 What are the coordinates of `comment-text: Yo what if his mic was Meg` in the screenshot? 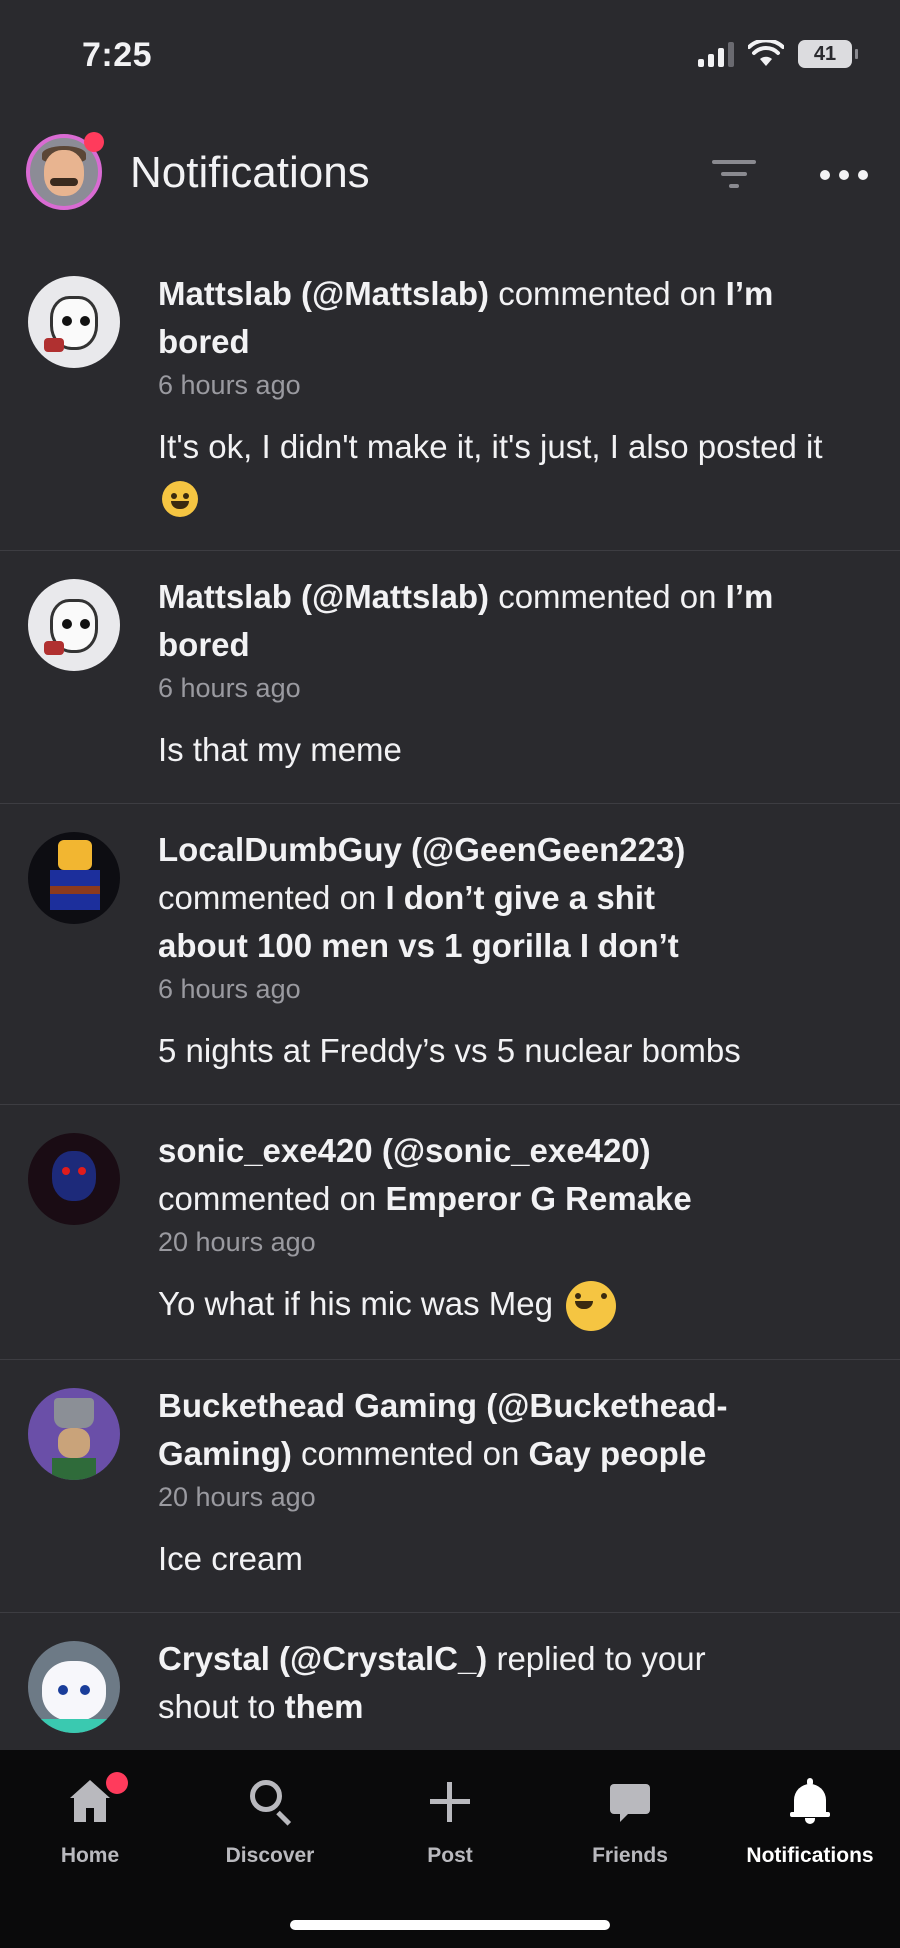 It's located at (355, 1303).